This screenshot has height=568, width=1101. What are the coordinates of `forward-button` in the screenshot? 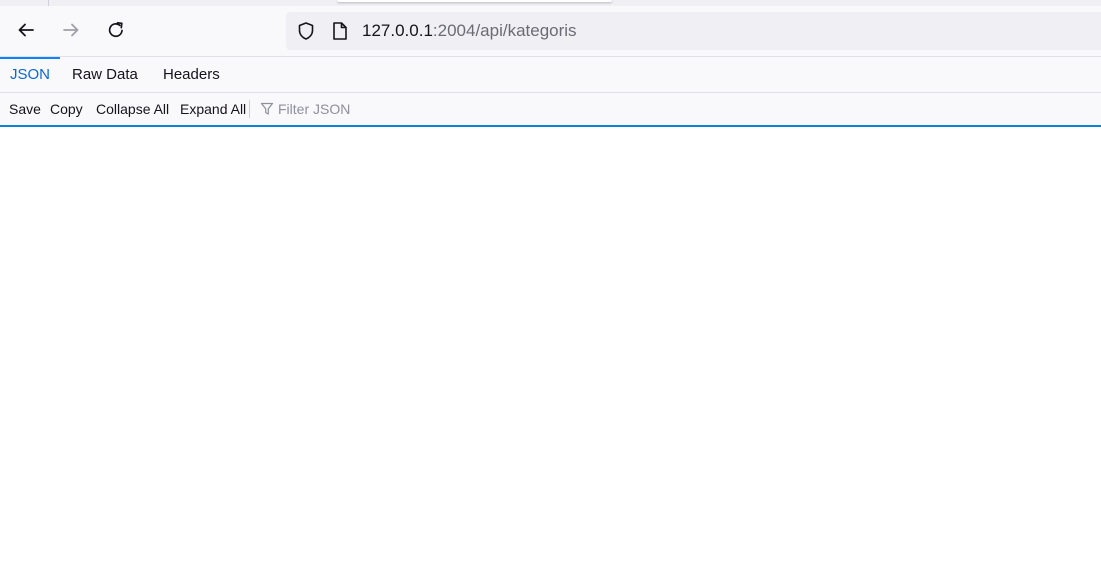 It's located at (71, 30).